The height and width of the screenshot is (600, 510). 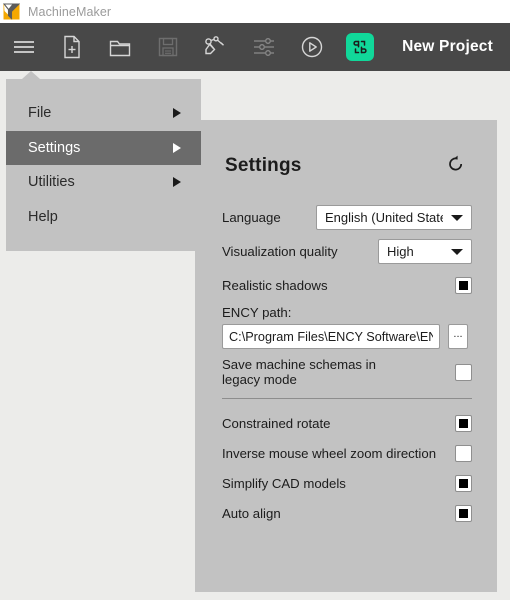 I want to click on ency-logo-icon, so click(x=360, y=47).